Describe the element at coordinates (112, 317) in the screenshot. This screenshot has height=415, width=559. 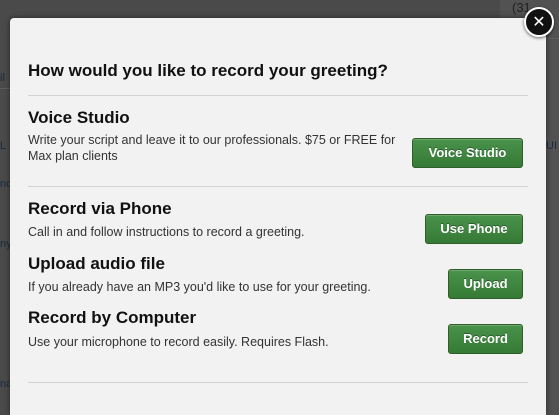
I see `record-by-computer-title: Record by Computer` at that location.